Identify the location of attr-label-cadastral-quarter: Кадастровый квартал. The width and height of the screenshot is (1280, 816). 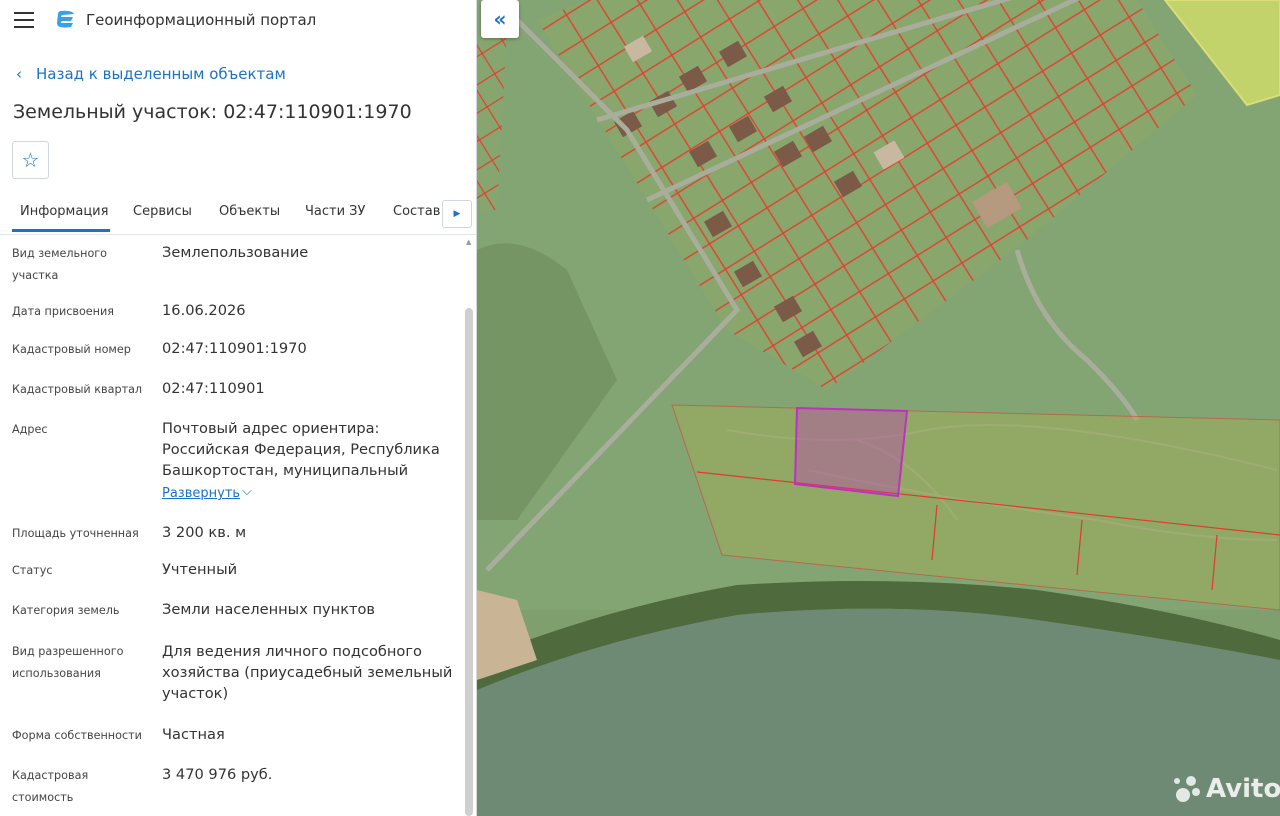
(77, 389).